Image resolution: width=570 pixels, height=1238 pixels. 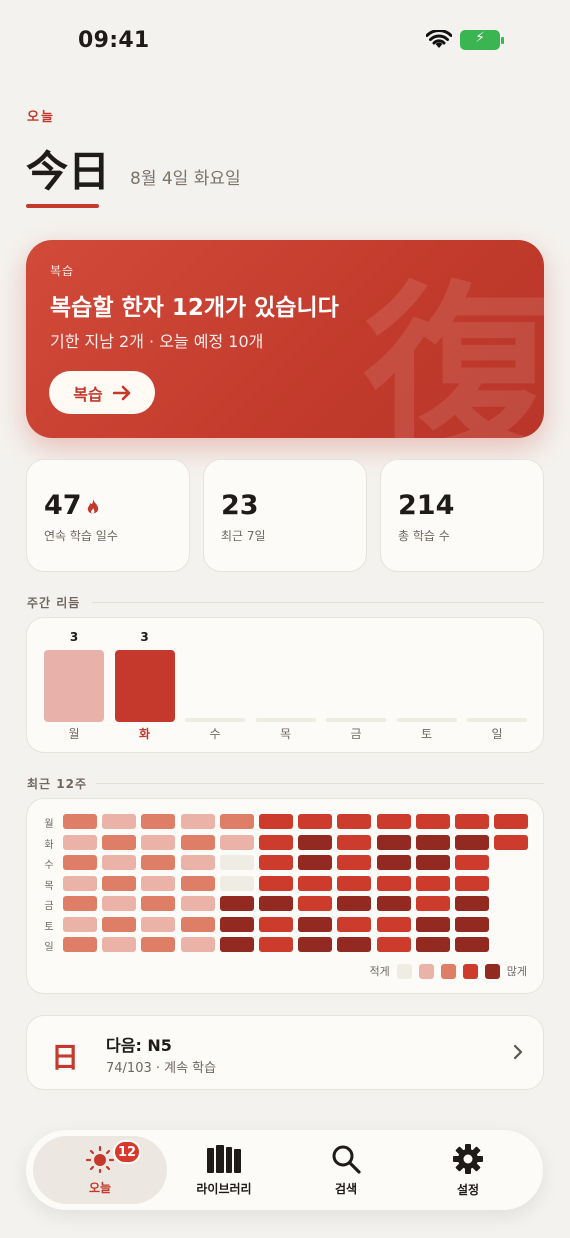 What do you see at coordinates (62, 206) in the screenshot?
I see `title-underline` at bounding box center [62, 206].